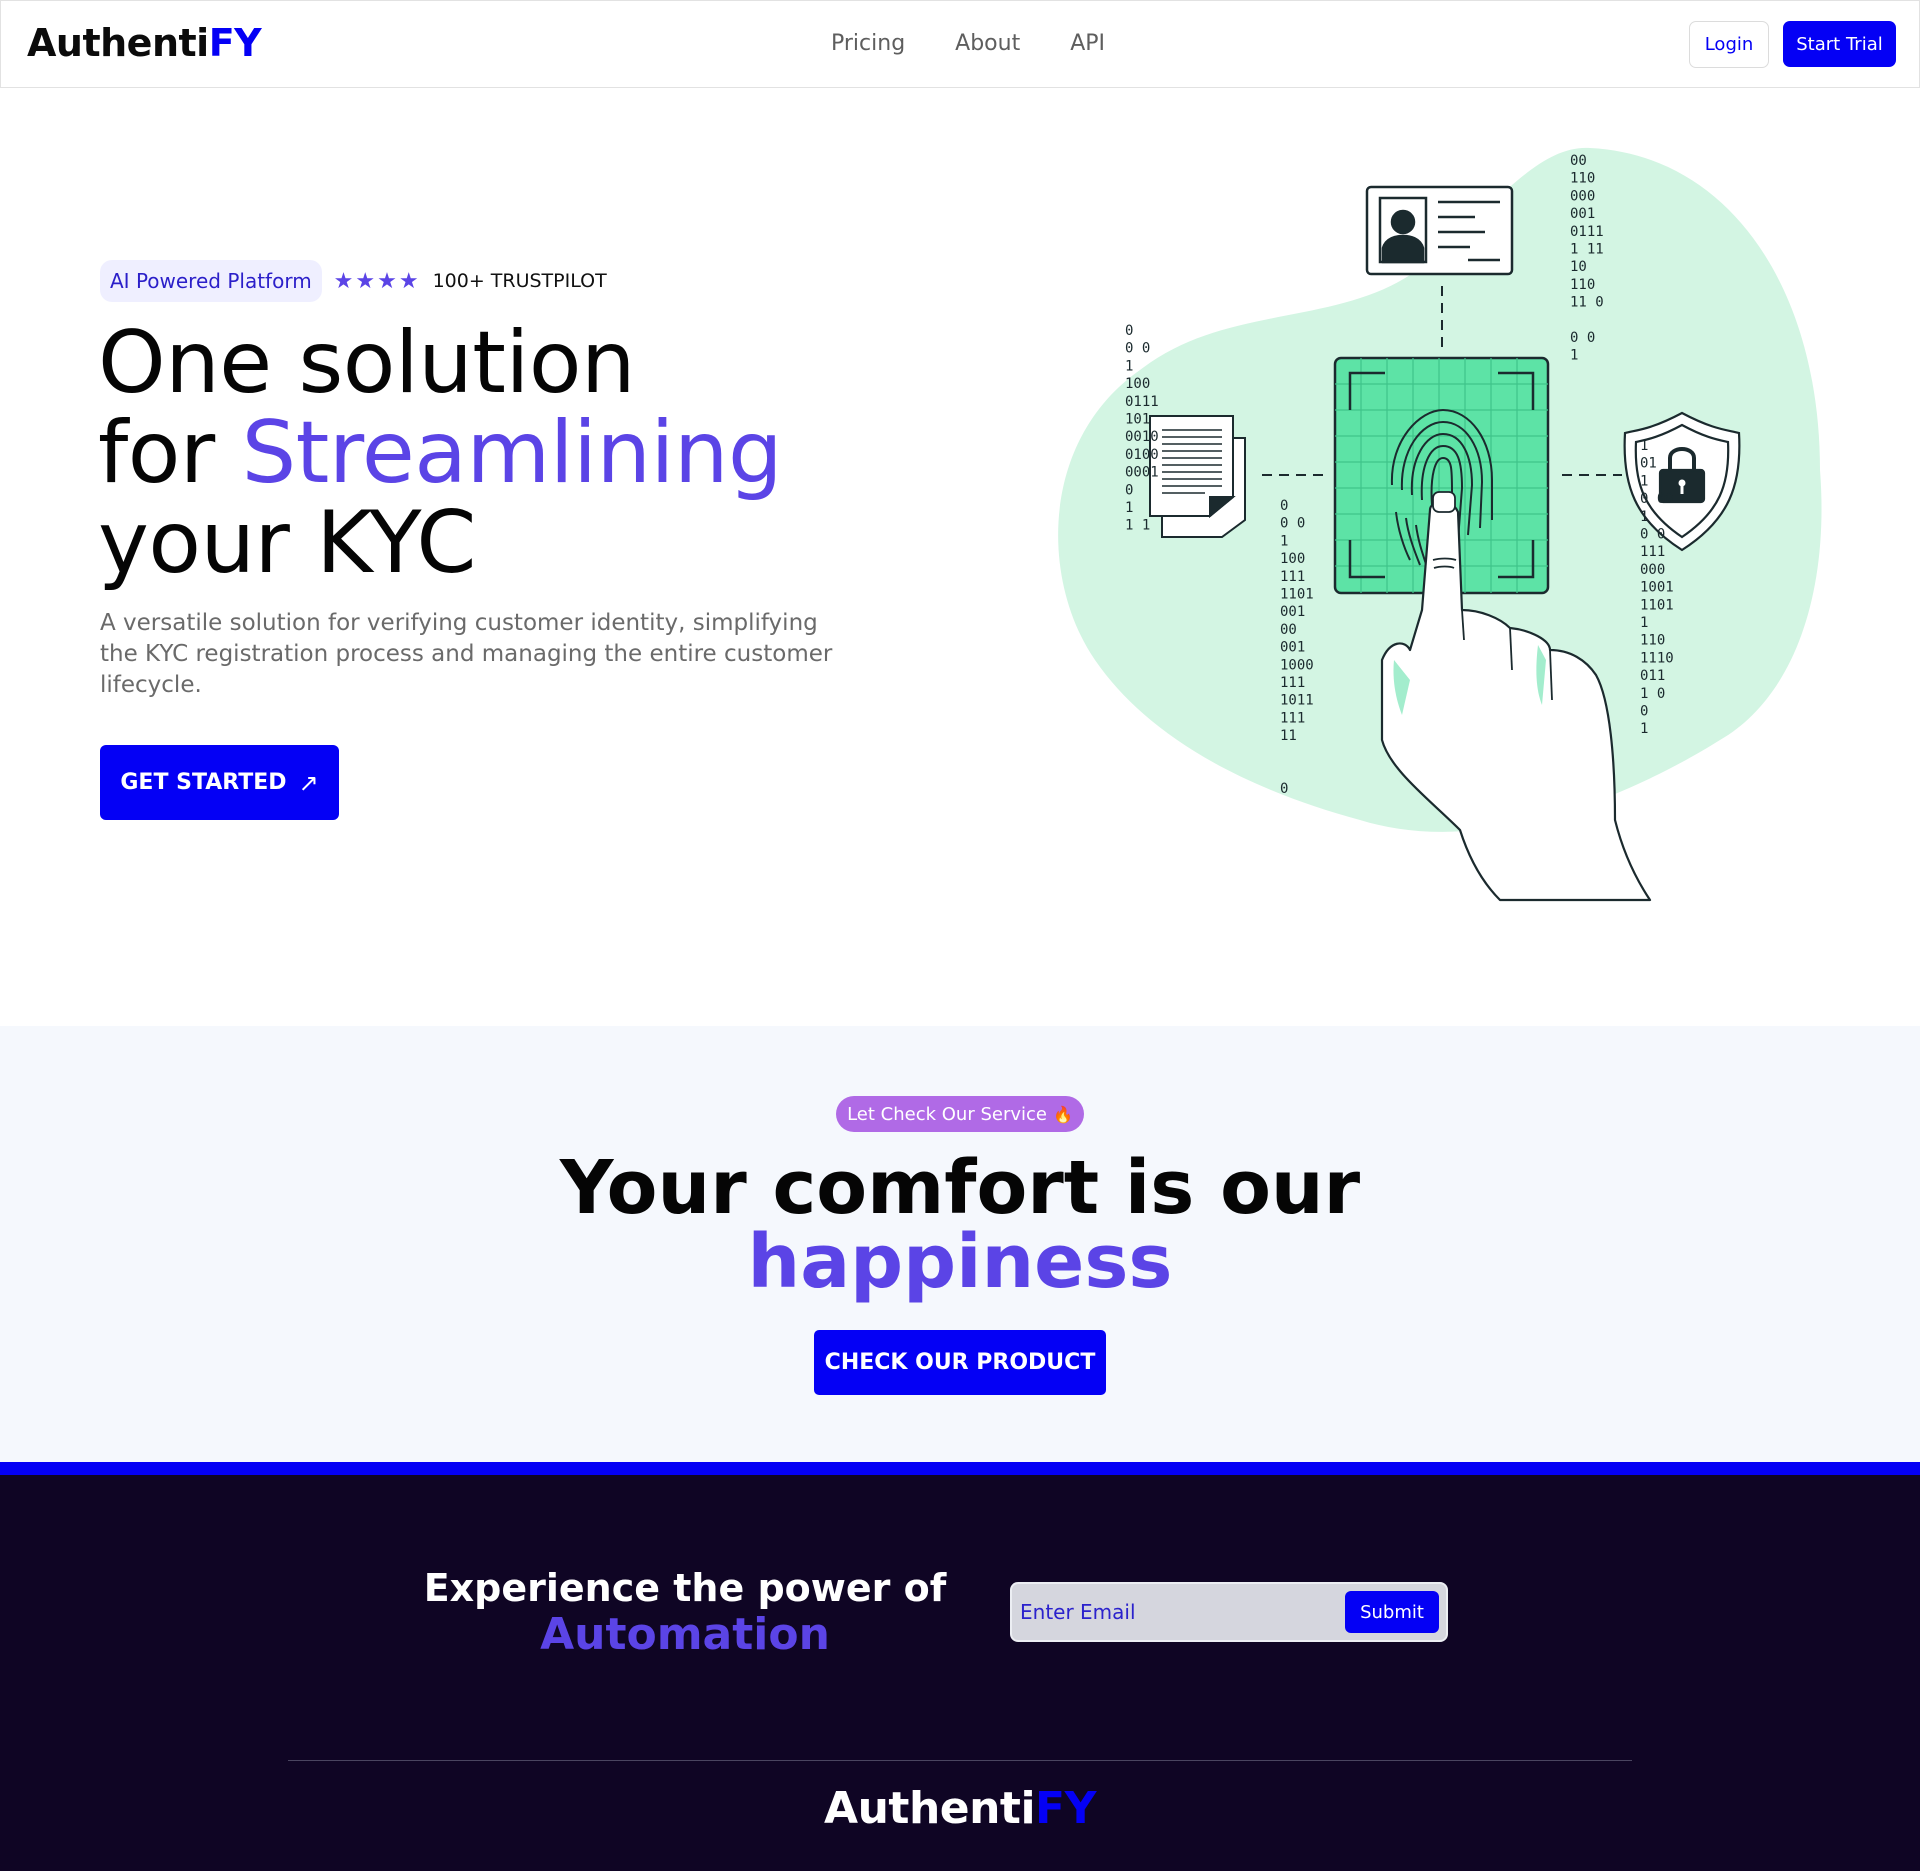  Describe the element at coordinates (1137, 420) in the screenshot. I see `binary-line: 101` at that location.